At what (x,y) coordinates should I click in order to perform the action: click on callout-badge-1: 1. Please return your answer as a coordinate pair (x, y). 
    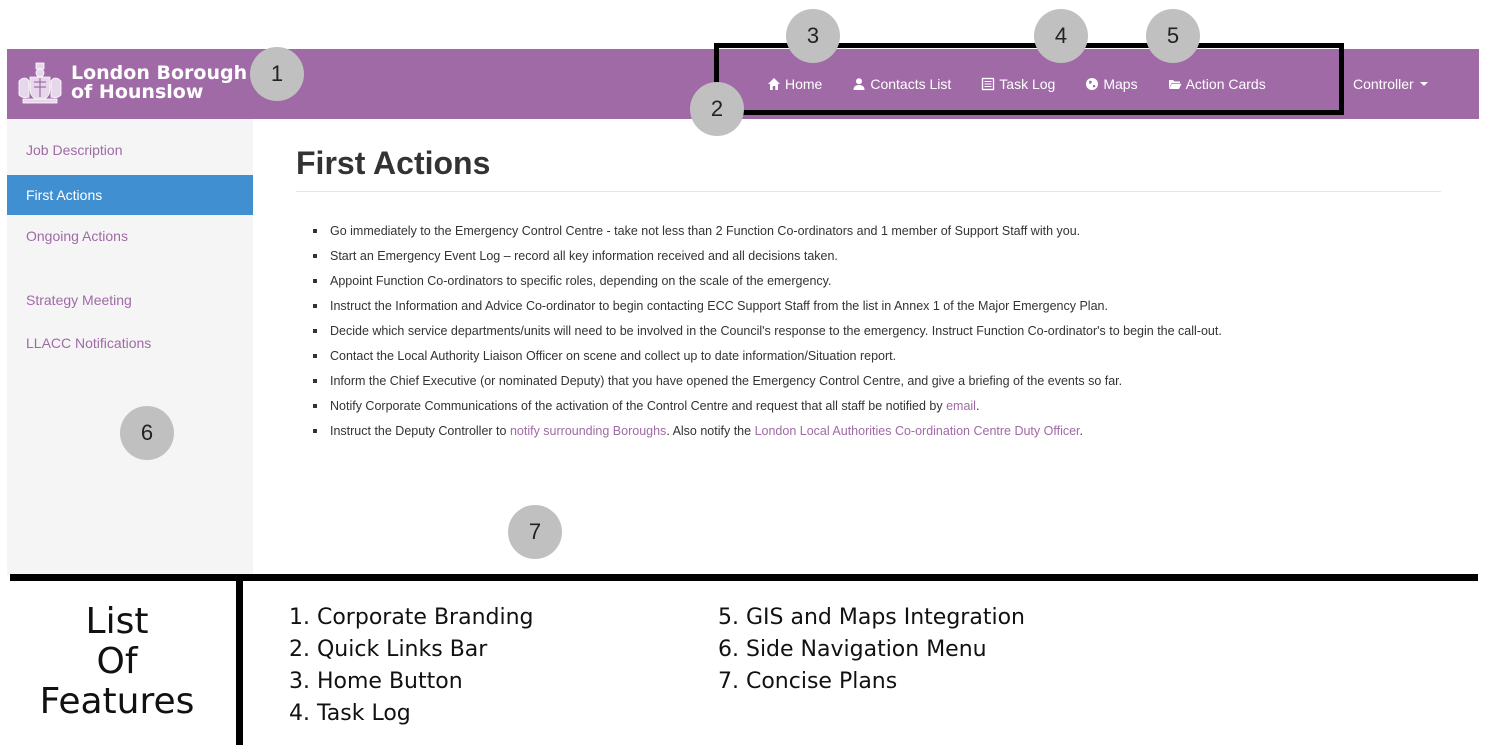
    Looking at the image, I should click on (277, 74).